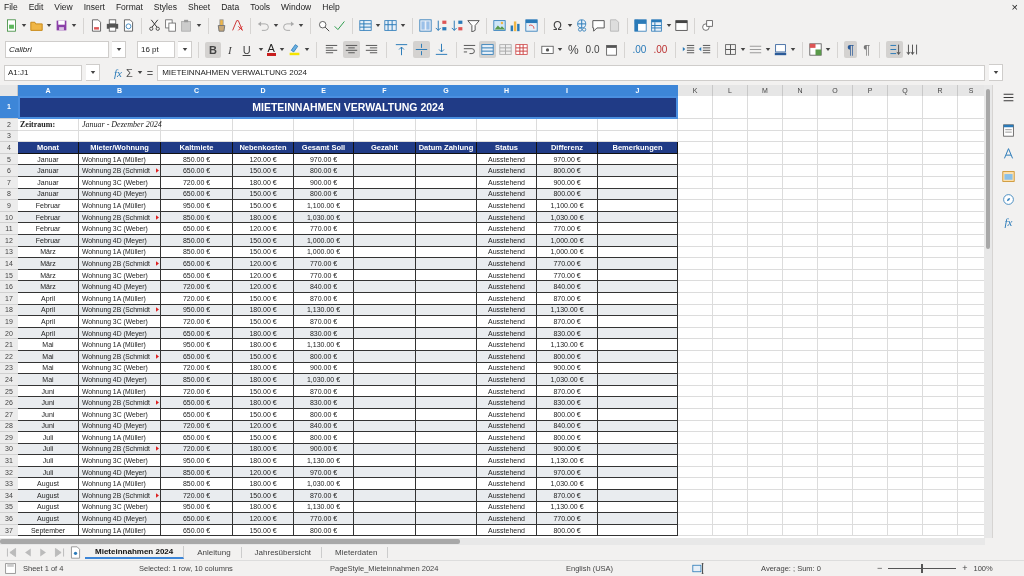 The width and height of the screenshot is (1024, 576). What do you see at coordinates (639, 50) in the screenshot?
I see `add-decimal-button: .00` at bounding box center [639, 50].